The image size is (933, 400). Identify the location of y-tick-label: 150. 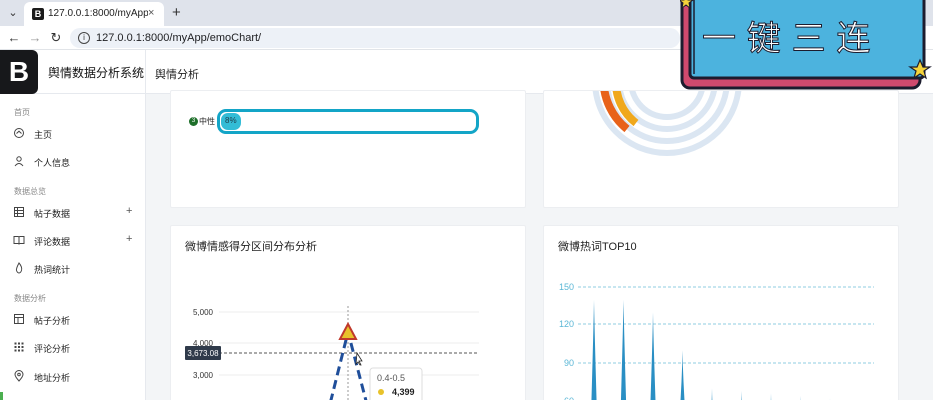
(566, 287).